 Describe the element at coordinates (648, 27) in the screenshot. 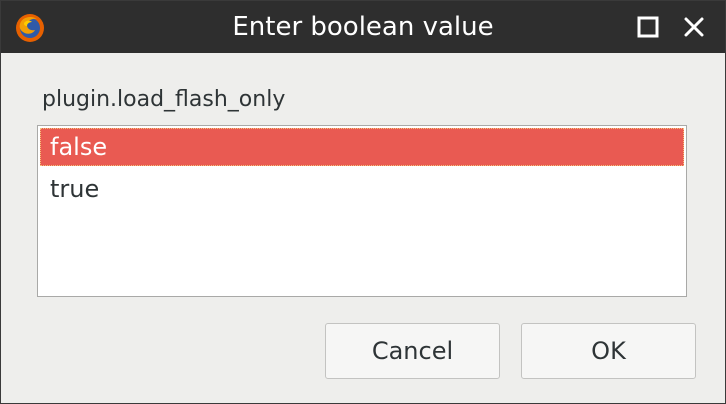

I see `maximize-icon` at that location.